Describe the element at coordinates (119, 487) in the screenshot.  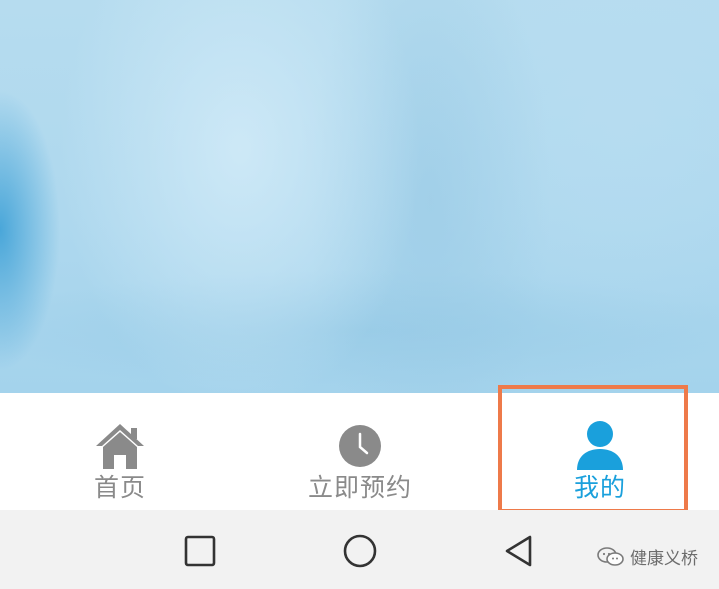
I see `tab-home-label: 首页` at that location.